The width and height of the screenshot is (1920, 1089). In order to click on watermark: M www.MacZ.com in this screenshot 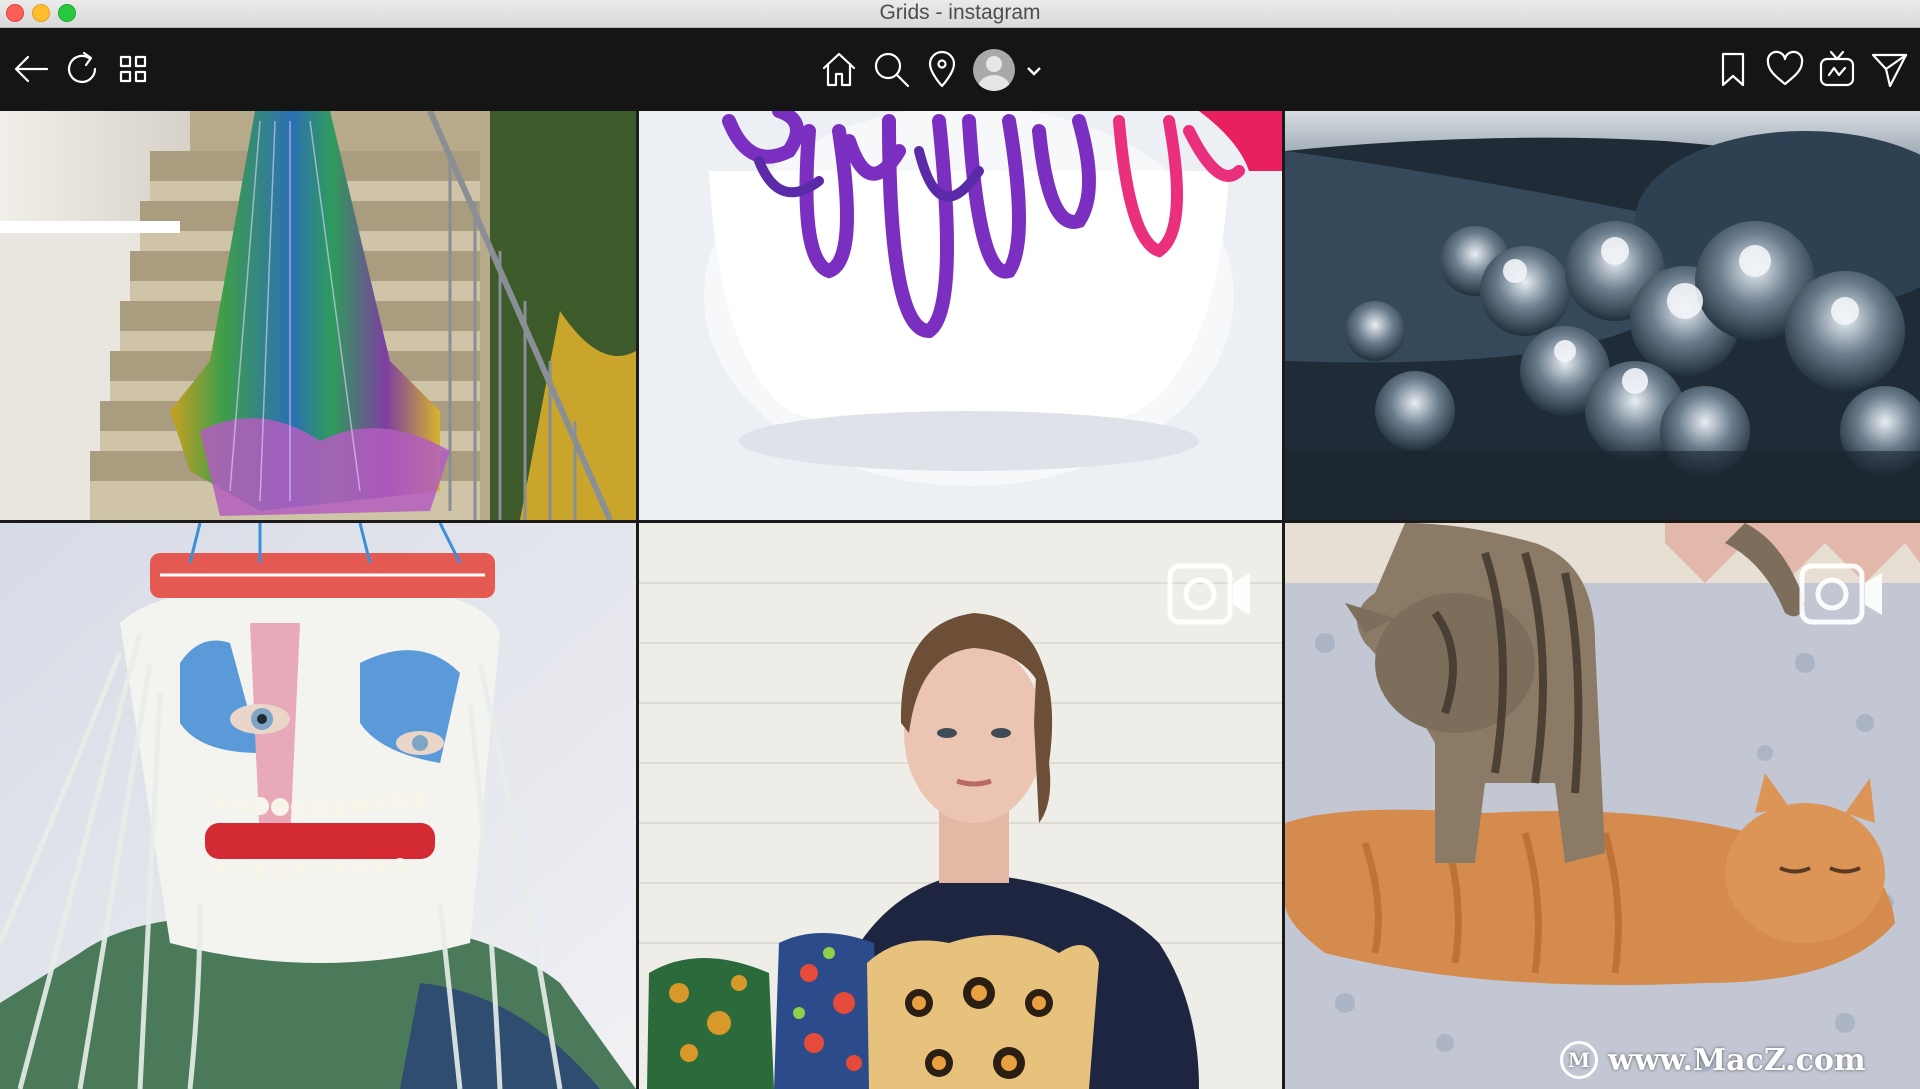, I will do `click(1713, 1060)`.